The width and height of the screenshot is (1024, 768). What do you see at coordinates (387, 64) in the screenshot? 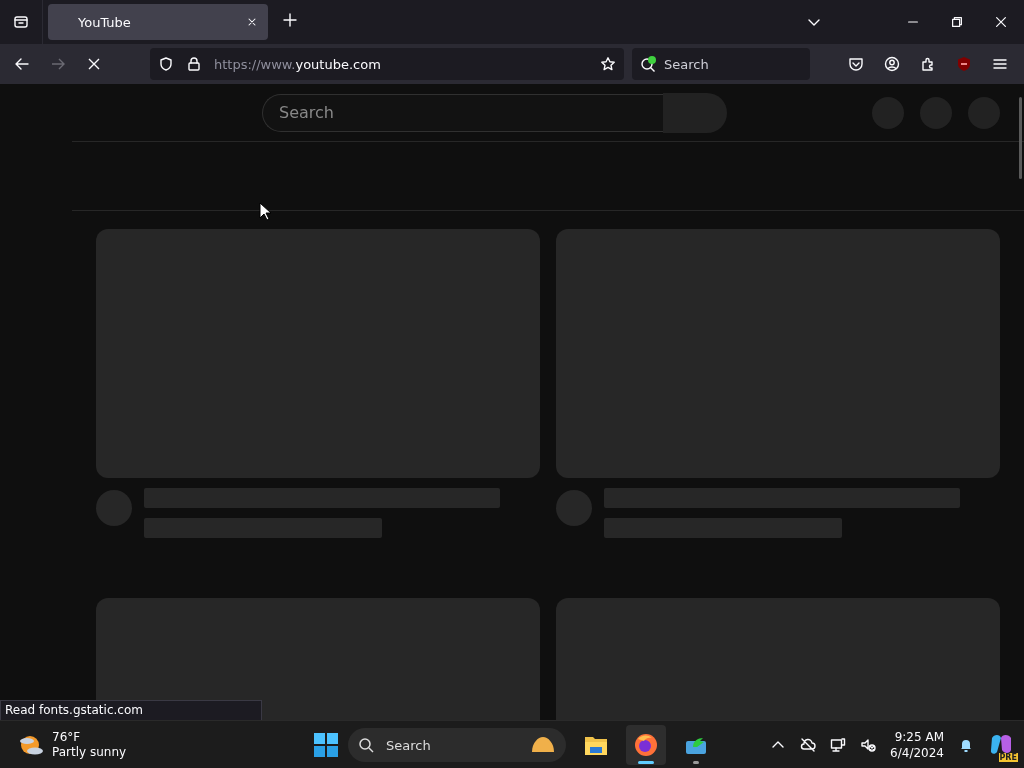
I see `address-bar: https://www.youtube.com` at bounding box center [387, 64].